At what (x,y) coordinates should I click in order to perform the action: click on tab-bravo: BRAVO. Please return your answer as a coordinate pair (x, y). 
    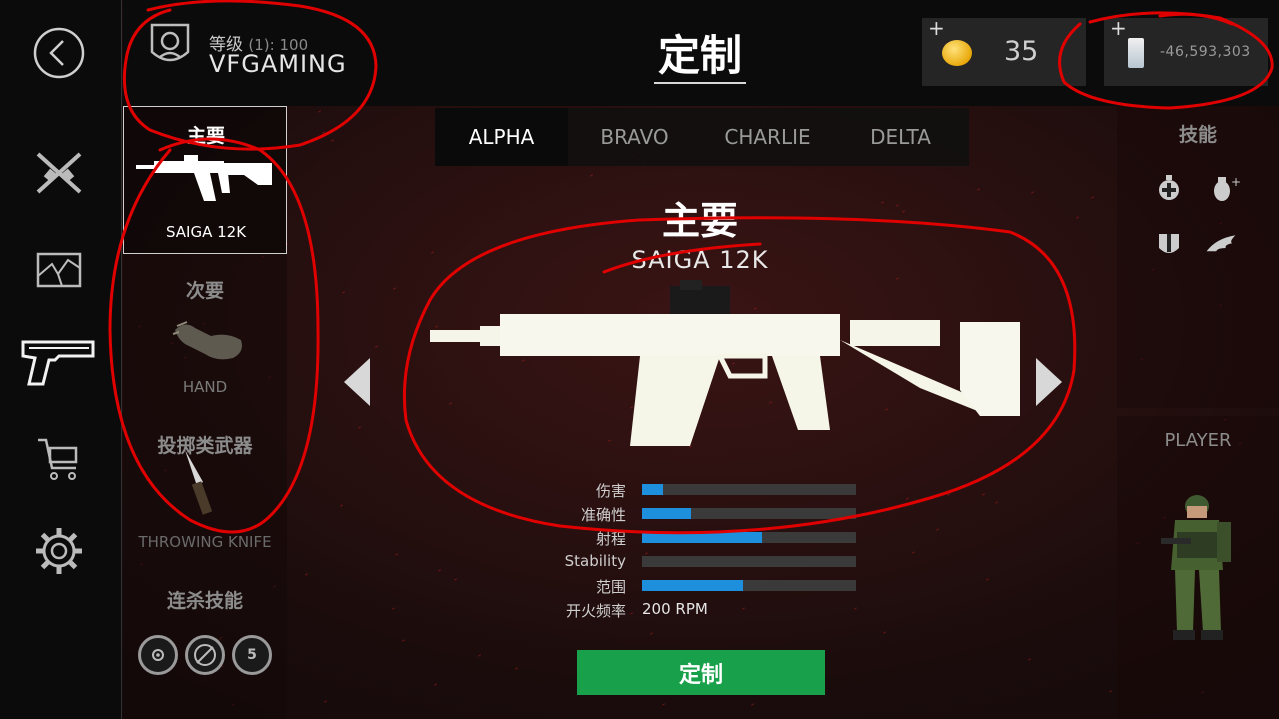
    Looking at the image, I should click on (634, 137).